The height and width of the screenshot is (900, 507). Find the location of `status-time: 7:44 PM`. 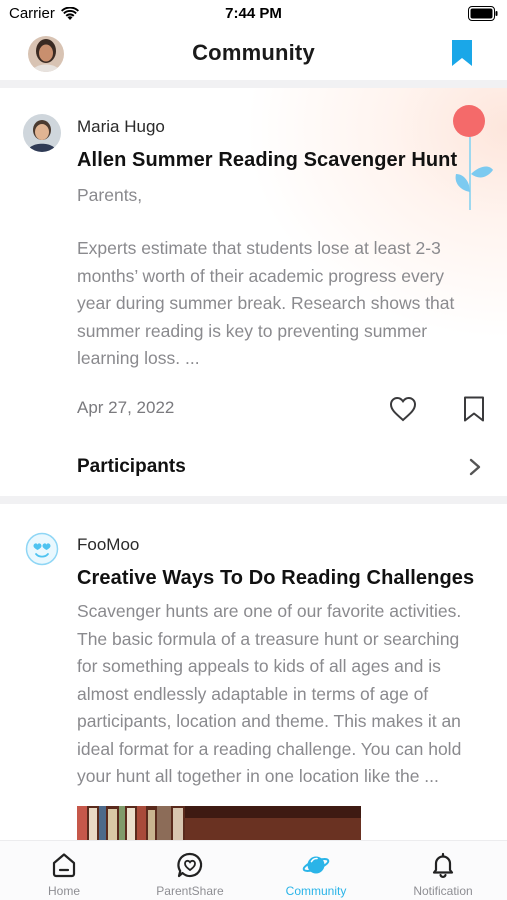

status-time: 7:44 PM is located at coordinates (253, 13).